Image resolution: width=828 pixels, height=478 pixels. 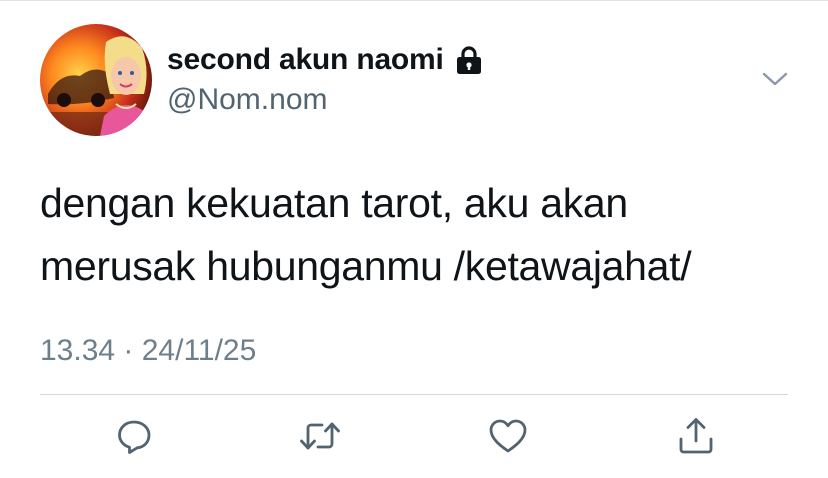 I want to click on user-name-row: second akun naomi, so click(x=325, y=60).